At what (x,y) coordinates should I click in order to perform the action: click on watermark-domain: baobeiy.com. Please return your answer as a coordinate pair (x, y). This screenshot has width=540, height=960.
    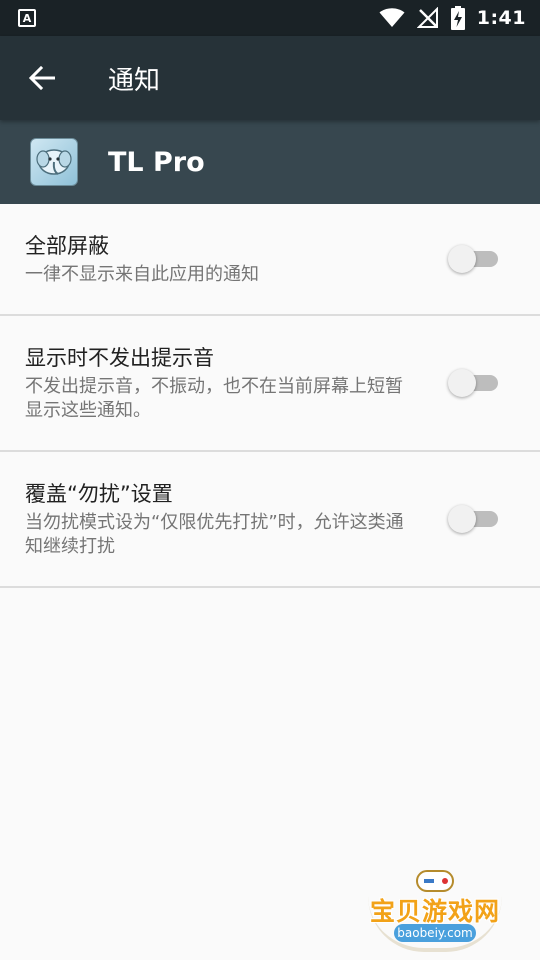
    Looking at the image, I should click on (435, 933).